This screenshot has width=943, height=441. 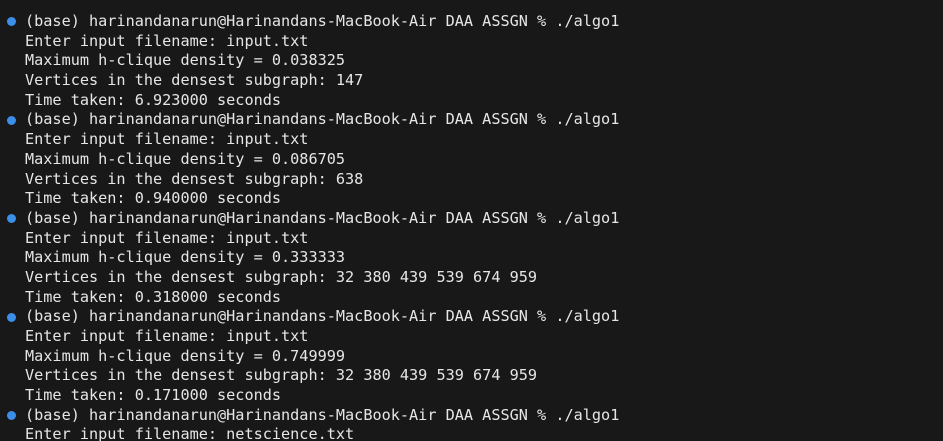 What do you see at coordinates (153, 198) in the screenshot?
I see `output-text: Time taken: 0.940000 seconds` at bounding box center [153, 198].